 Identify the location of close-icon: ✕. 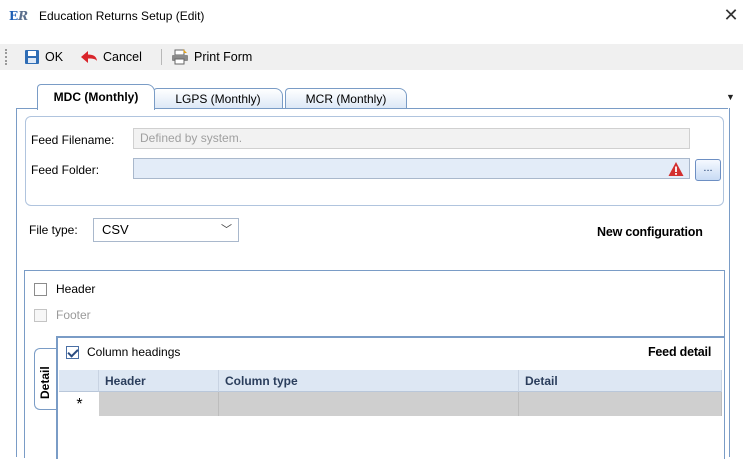
(731, 15).